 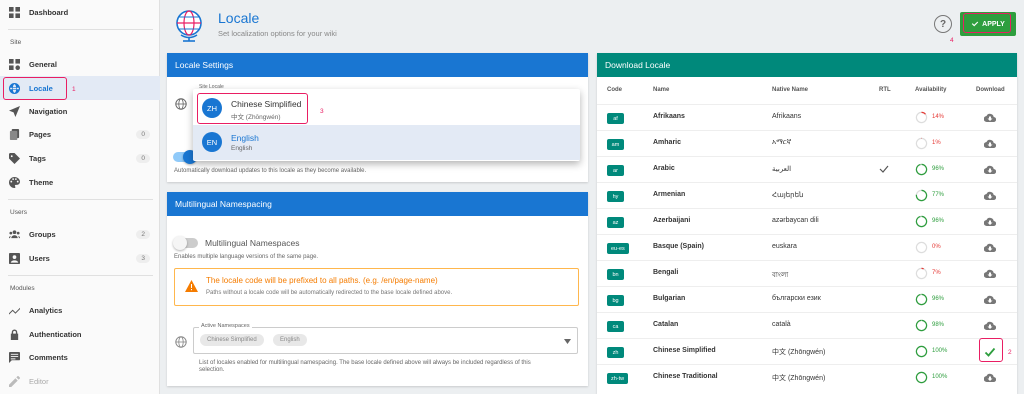 I want to click on dashboard-icon, so click(x=14, y=12).